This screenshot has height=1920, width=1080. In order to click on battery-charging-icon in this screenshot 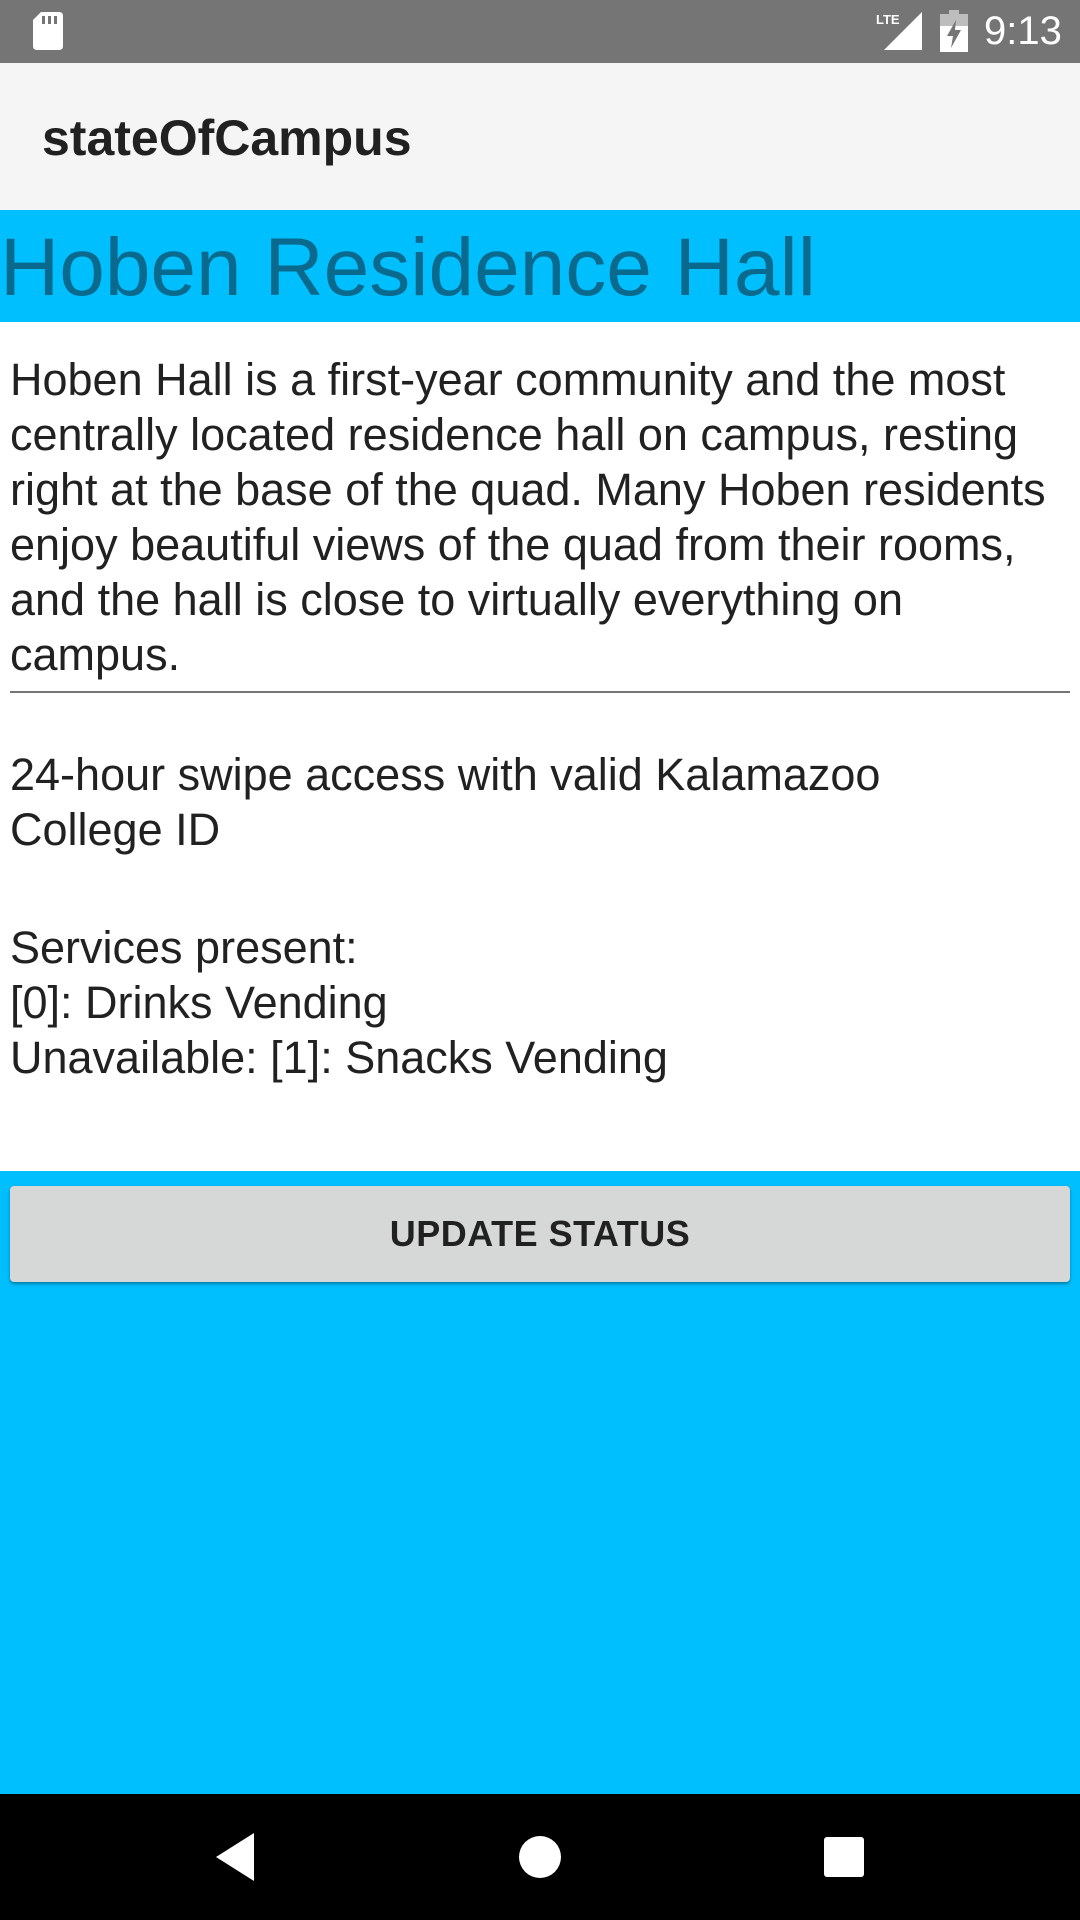, I will do `click(954, 31)`.